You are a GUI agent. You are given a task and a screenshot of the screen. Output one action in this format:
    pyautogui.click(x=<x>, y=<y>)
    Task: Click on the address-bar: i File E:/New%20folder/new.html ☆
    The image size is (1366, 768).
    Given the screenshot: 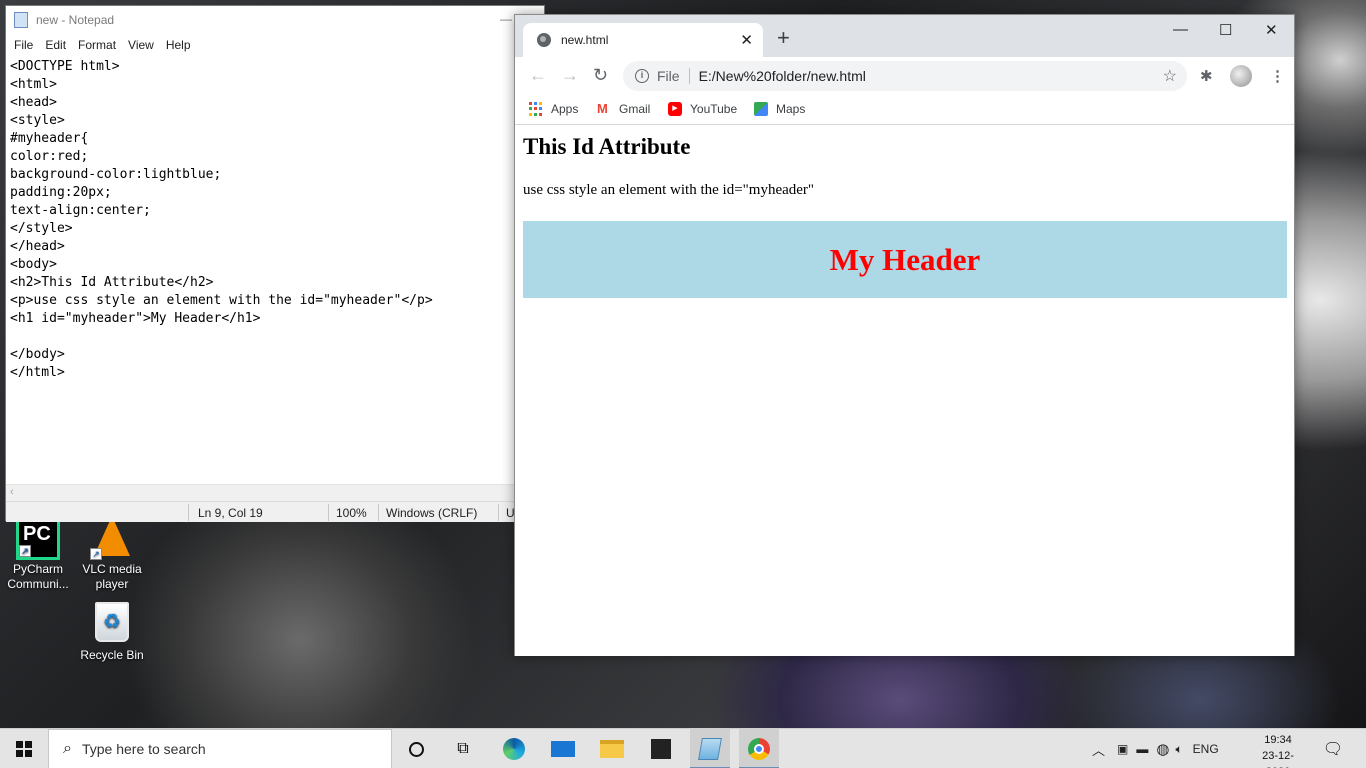 What is the action you would take?
    pyautogui.click(x=905, y=76)
    